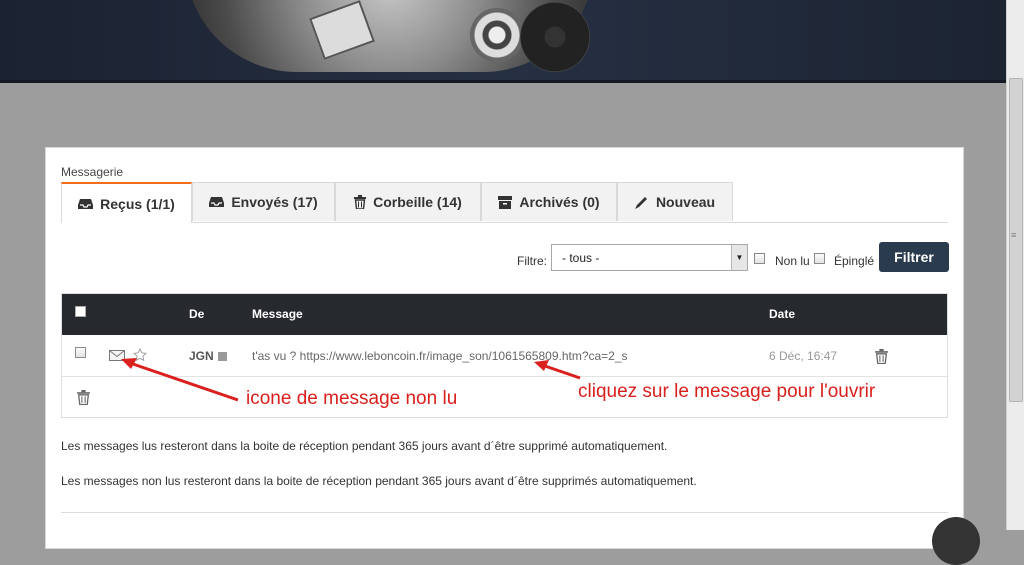 This screenshot has height=565, width=1024. What do you see at coordinates (80, 311) in the screenshot?
I see `select-all-checkbox` at bounding box center [80, 311].